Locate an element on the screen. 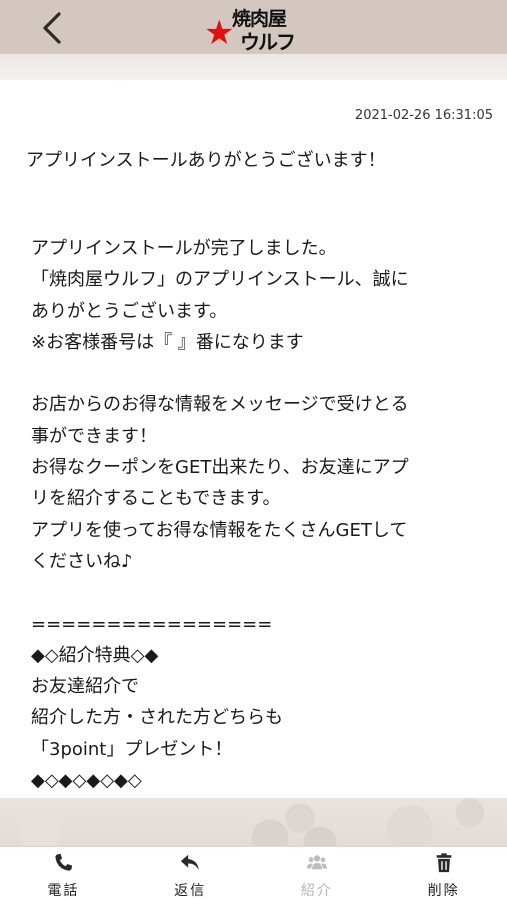 The height and width of the screenshot is (900, 507). back-button is located at coordinates (52, 28).